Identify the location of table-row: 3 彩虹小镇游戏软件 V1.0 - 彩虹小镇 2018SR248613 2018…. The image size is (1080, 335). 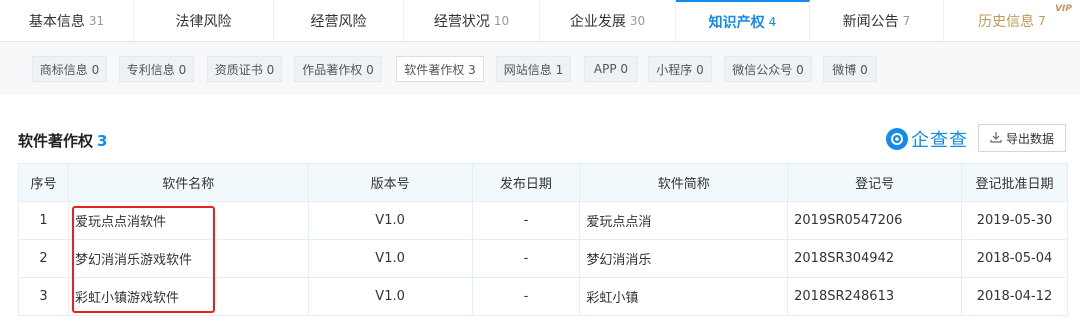
(543, 296).